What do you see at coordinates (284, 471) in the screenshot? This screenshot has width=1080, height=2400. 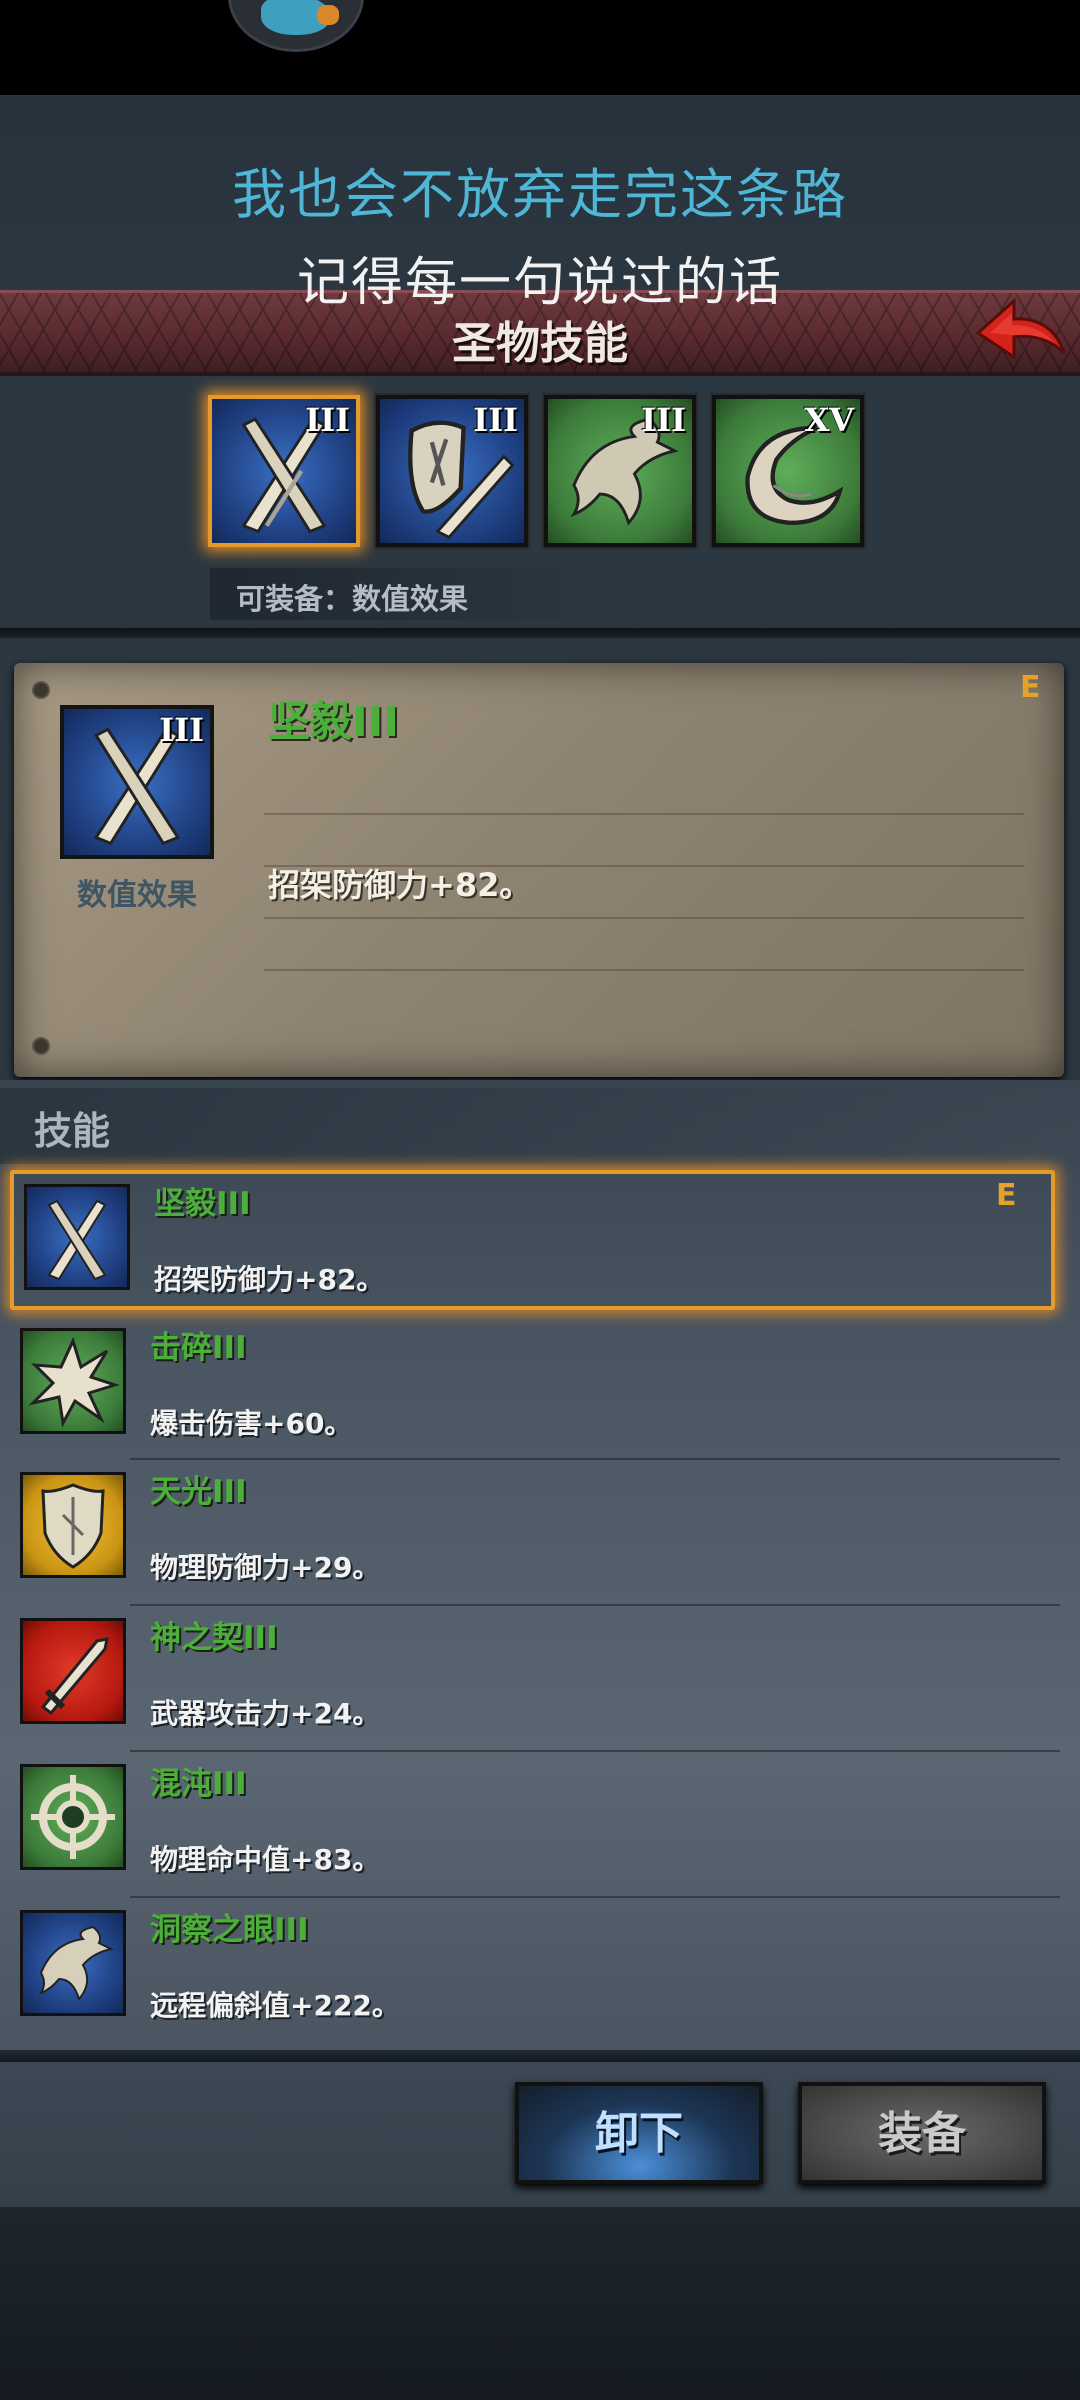 I see `relic-slot-1: III` at bounding box center [284, 471].